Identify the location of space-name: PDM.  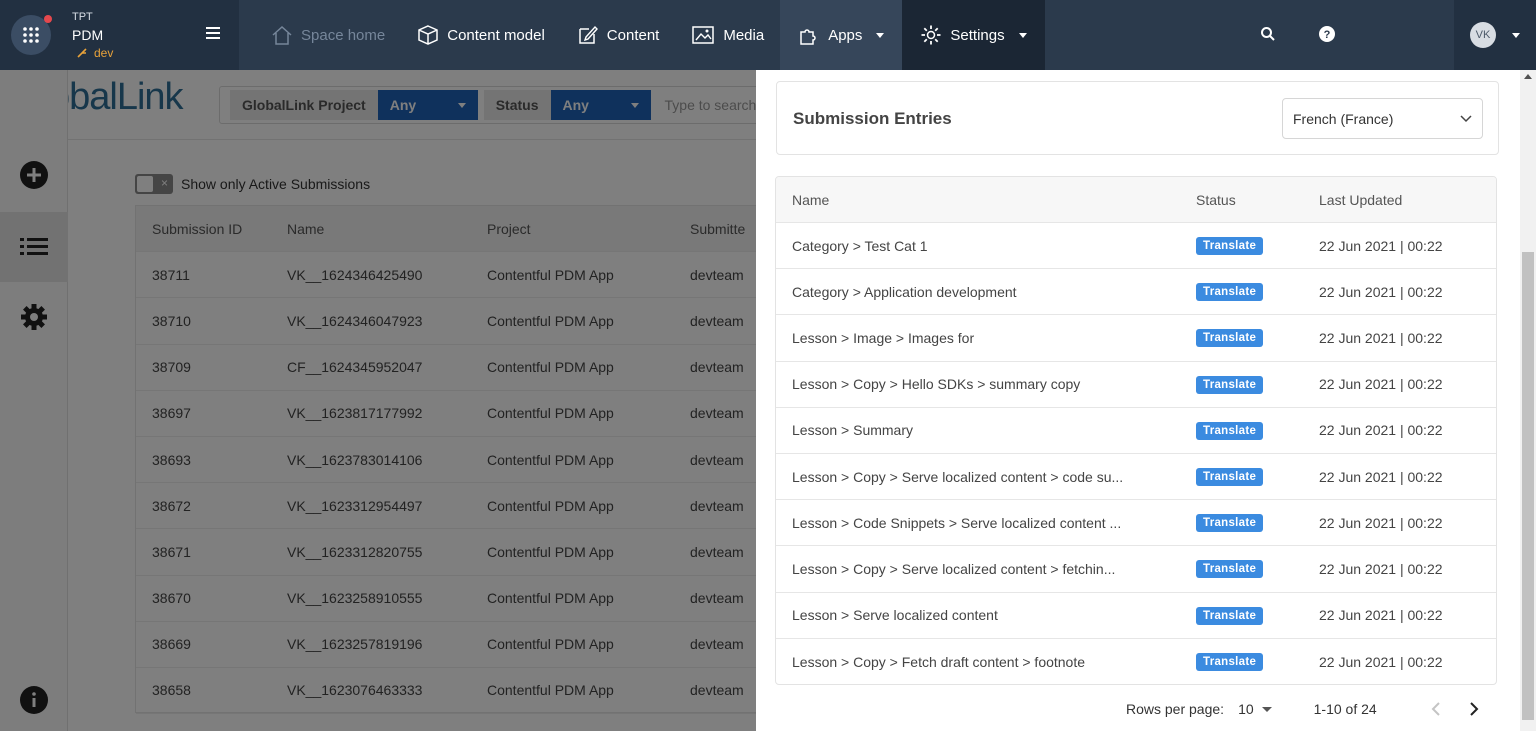
(88, 35).